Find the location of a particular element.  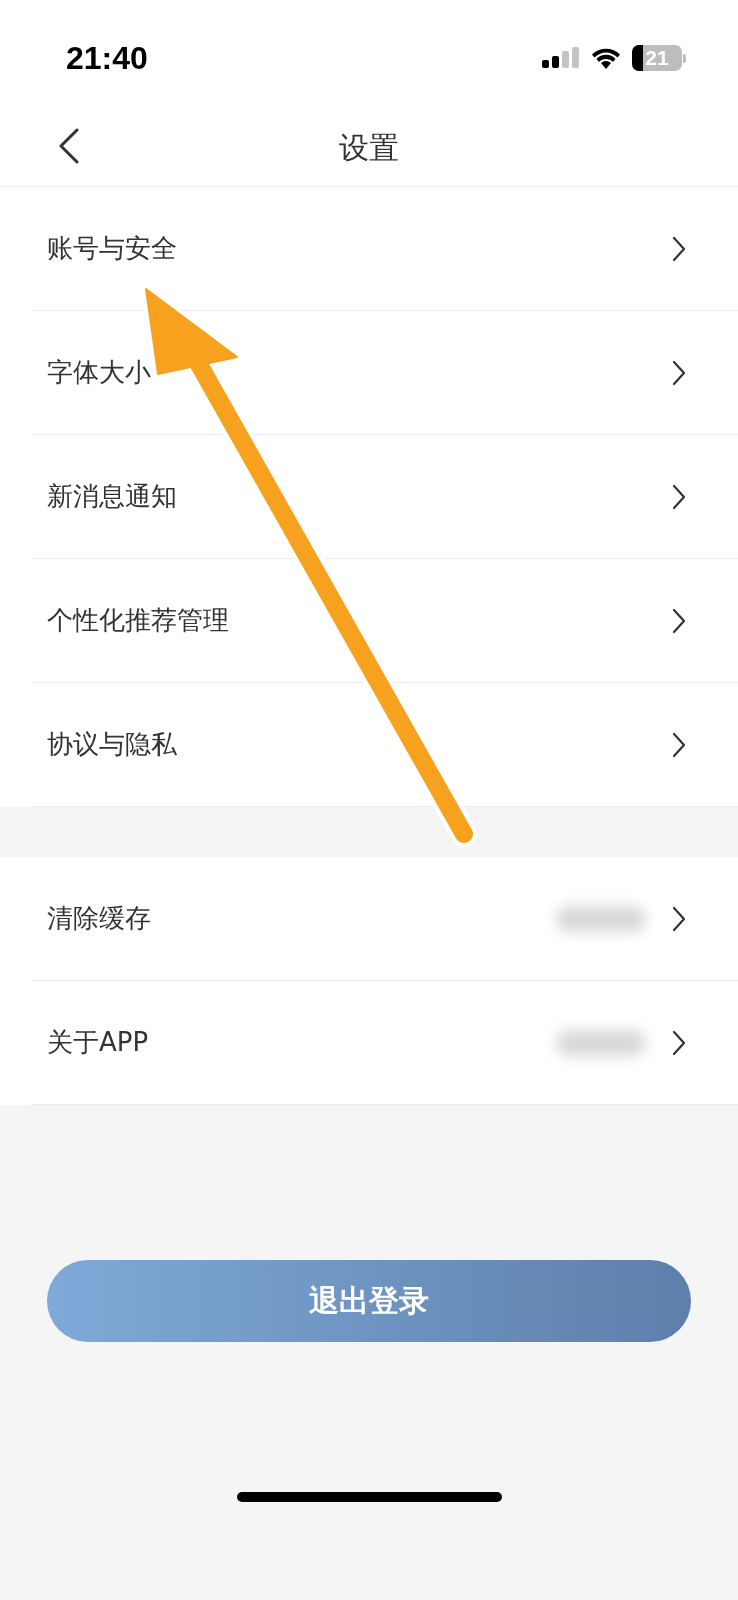

settings-row: 个性化推荐管理 is located at coordinates (384, 621).